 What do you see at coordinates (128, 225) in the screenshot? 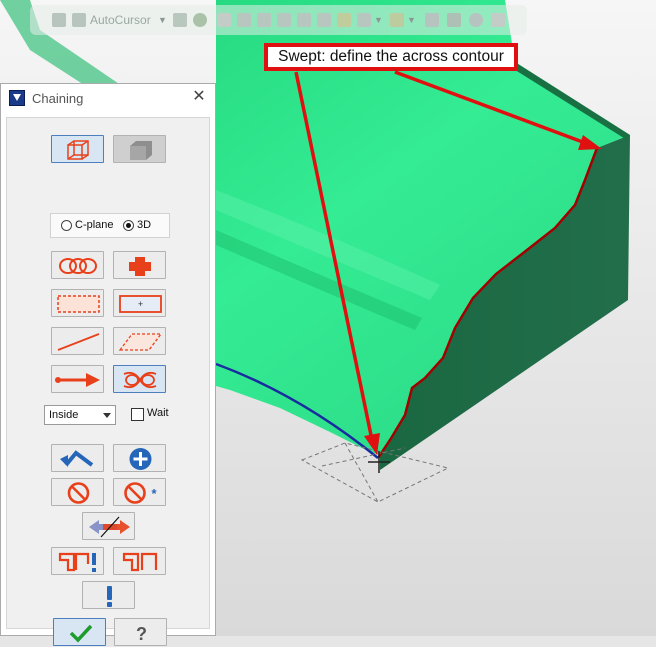
I see `threed-radio` at bounding box center [128, 225].